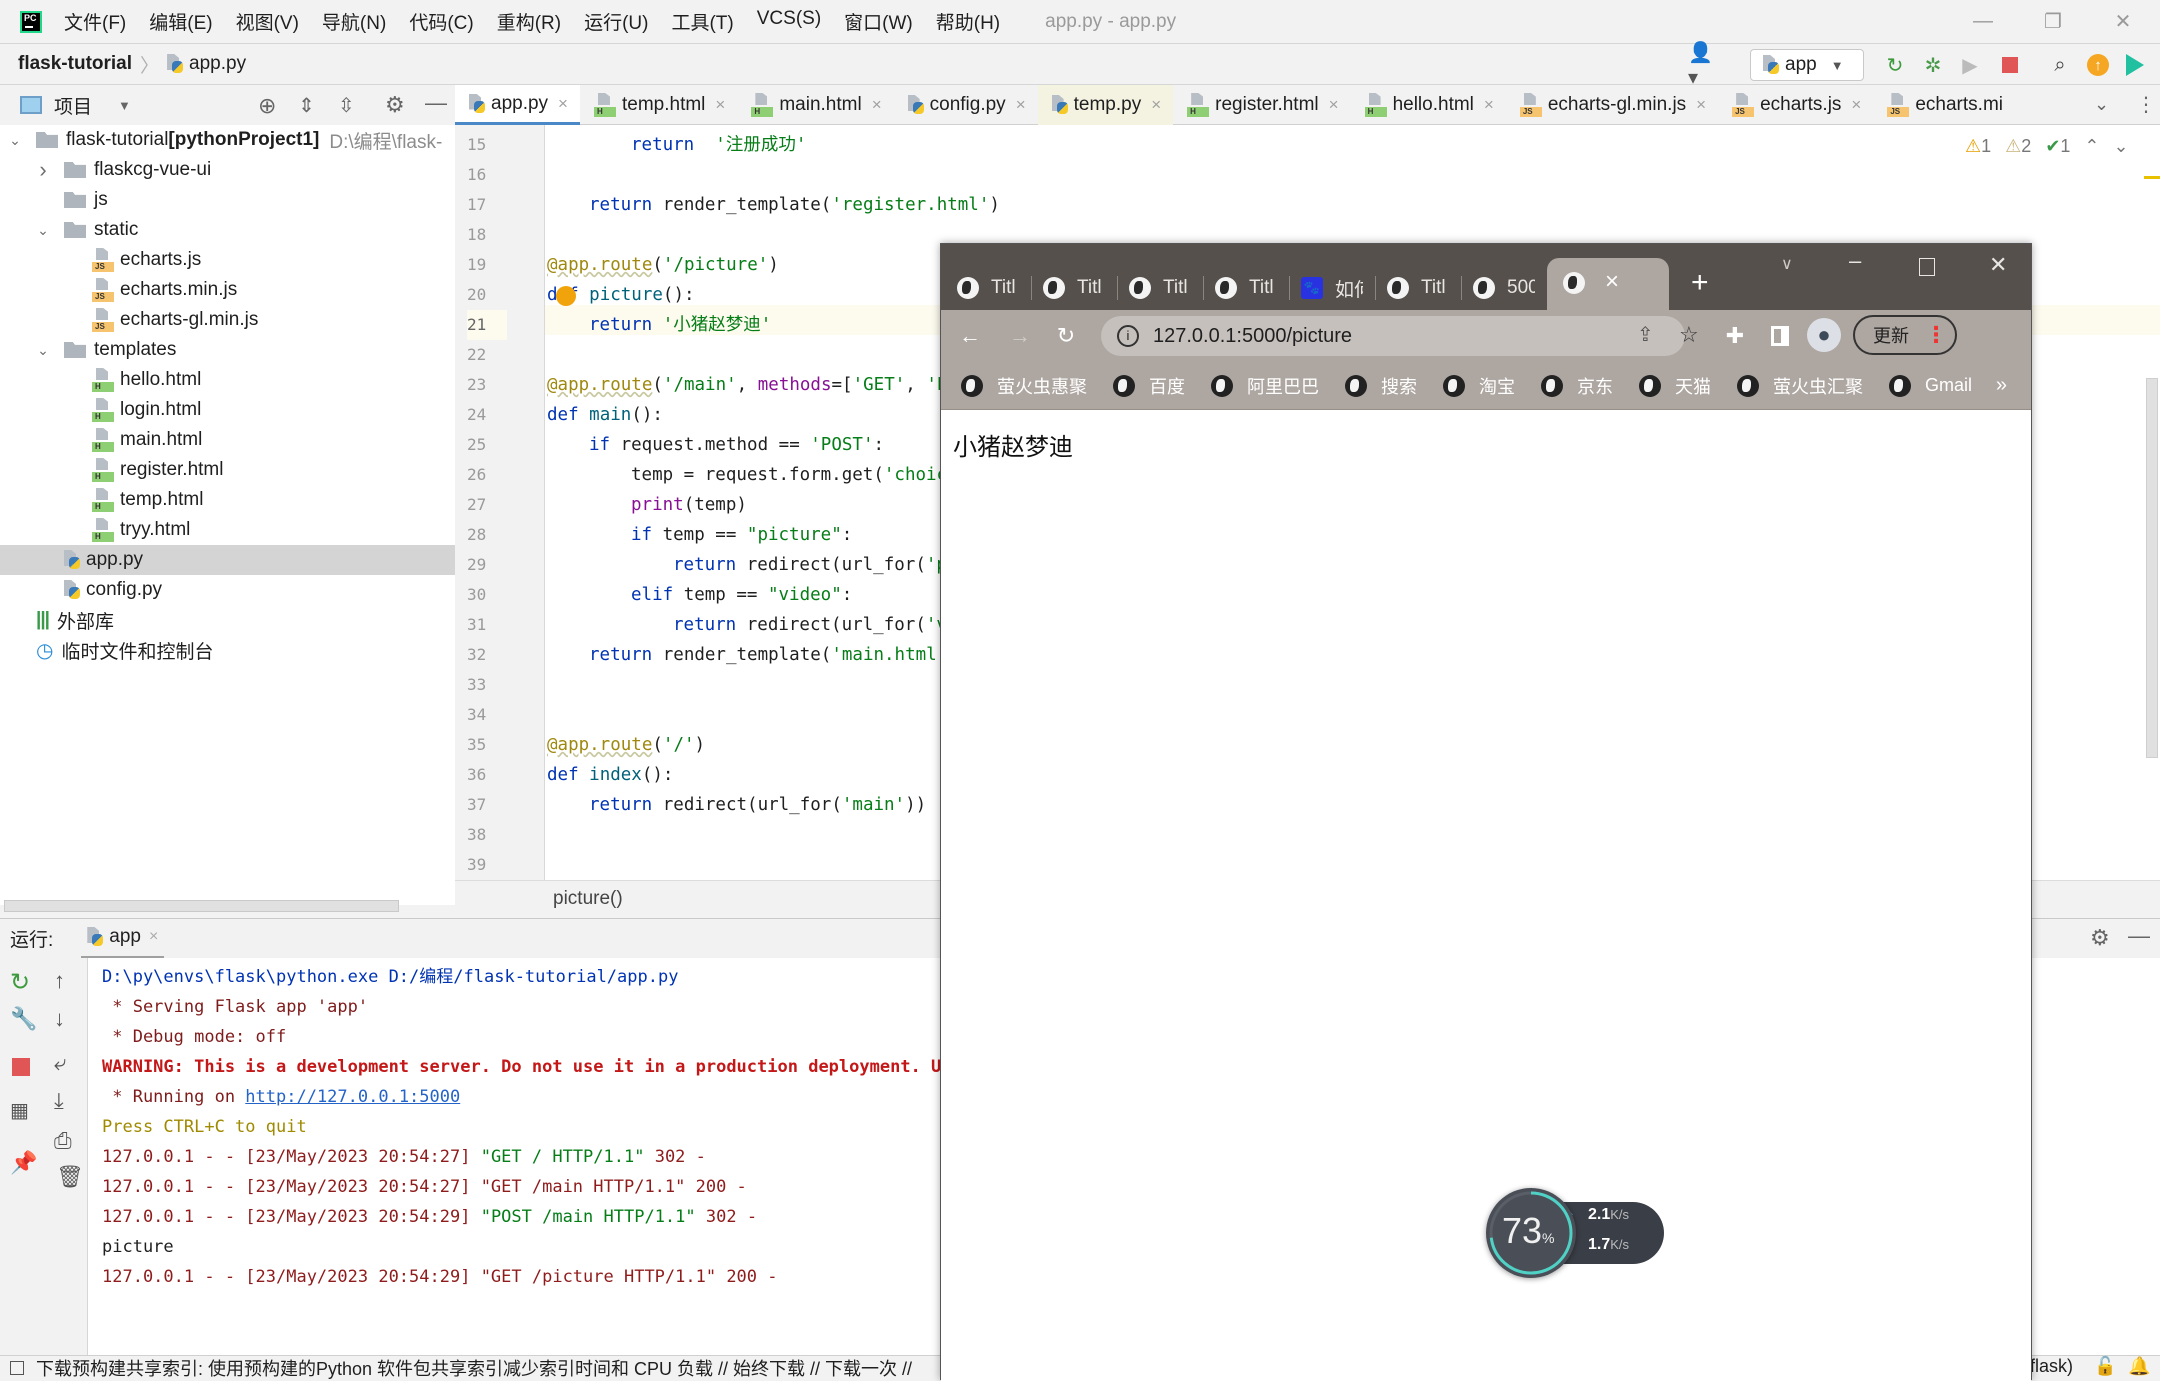  What do you see at coordinates (1024, 386) in the screenshot?
I see `bookmark-item: 萤火虫惠聚` at bounding box center [1024, 386].